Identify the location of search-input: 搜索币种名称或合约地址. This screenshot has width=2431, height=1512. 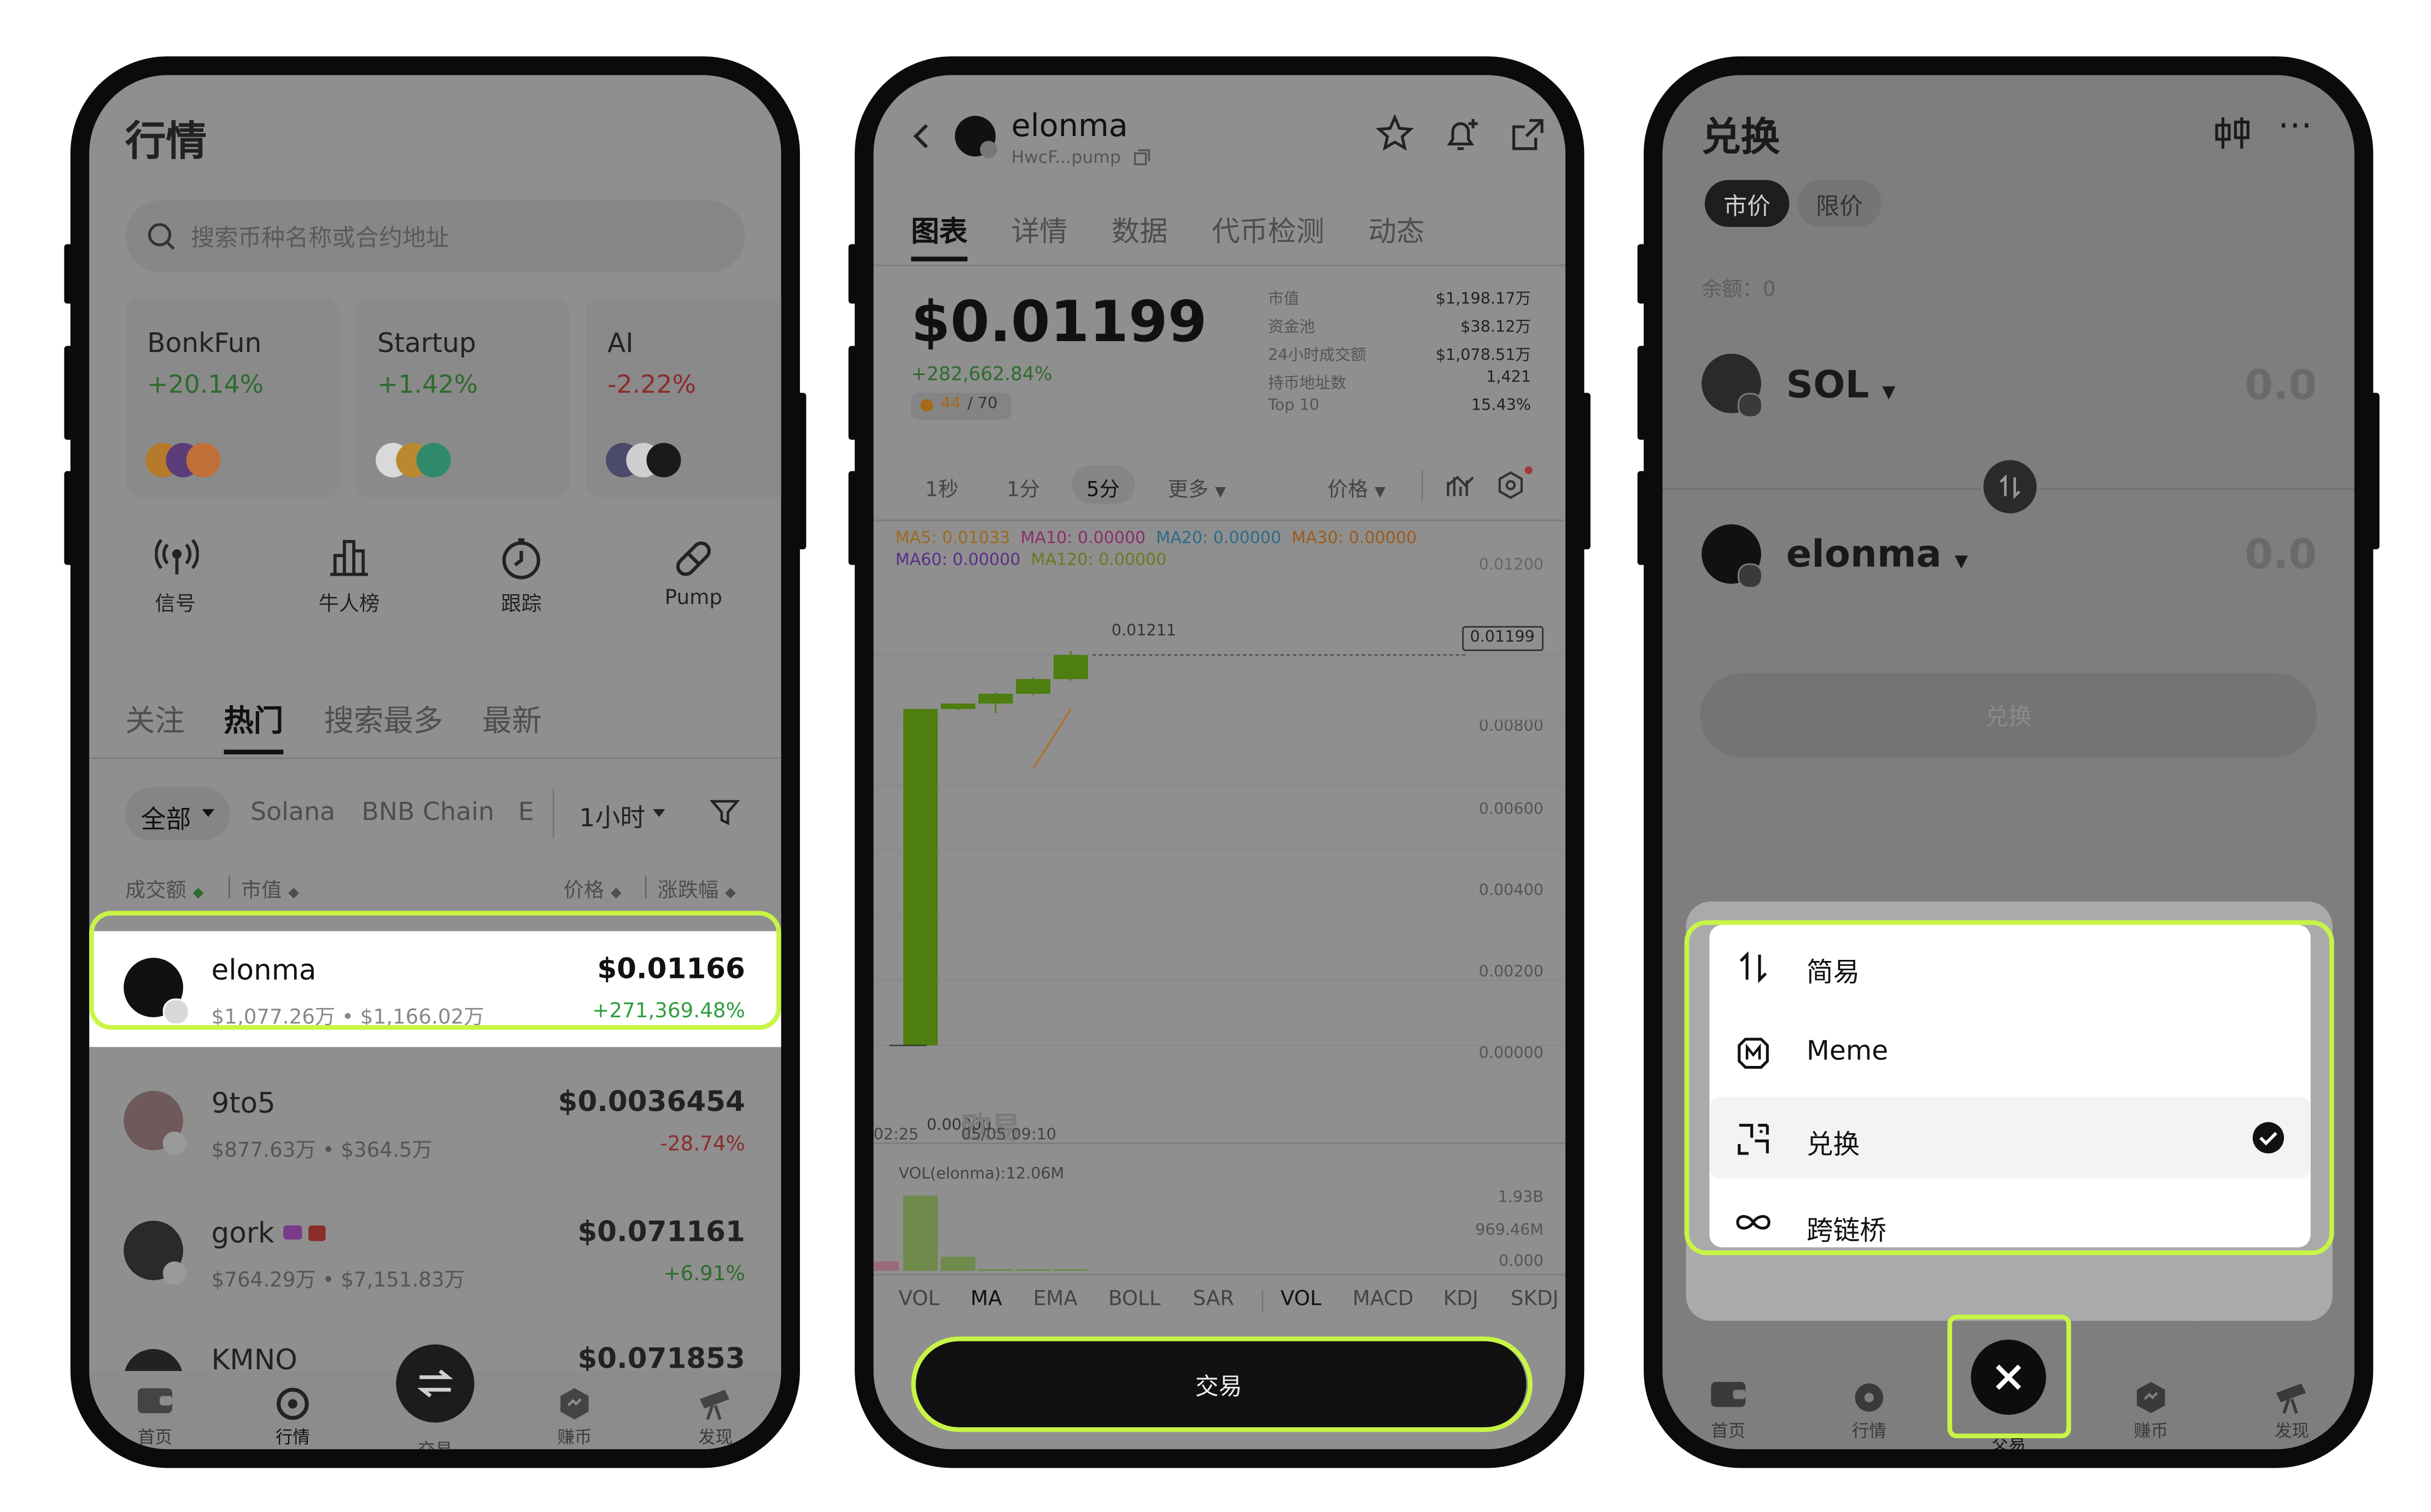
(435, 236).